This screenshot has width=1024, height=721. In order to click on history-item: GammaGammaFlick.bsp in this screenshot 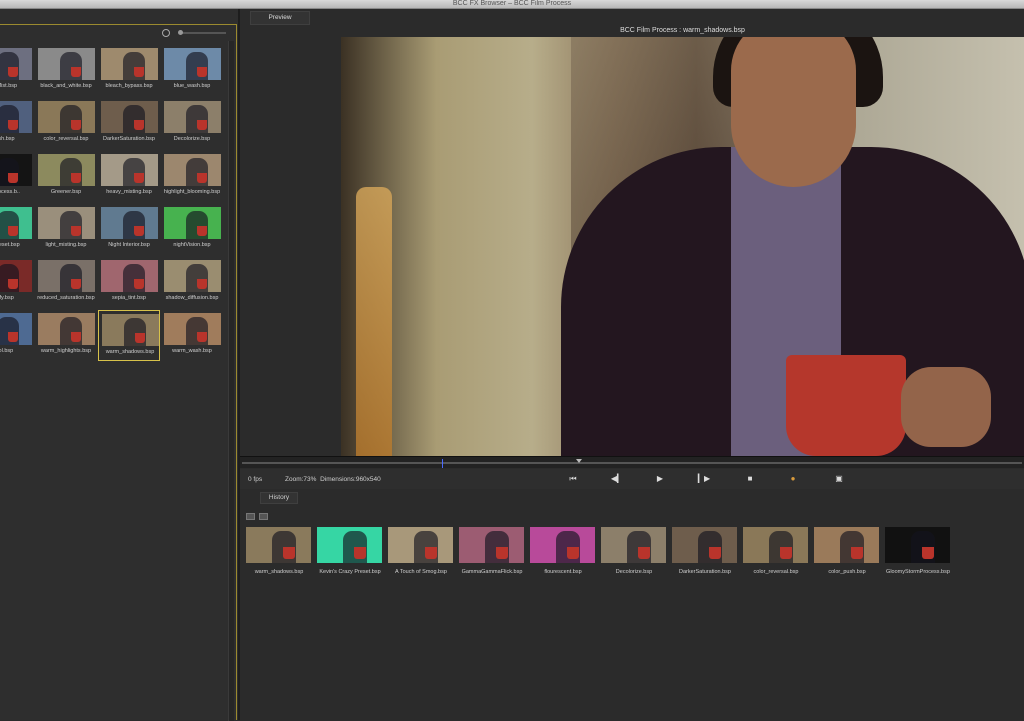, I will do `click(492, 552)`.